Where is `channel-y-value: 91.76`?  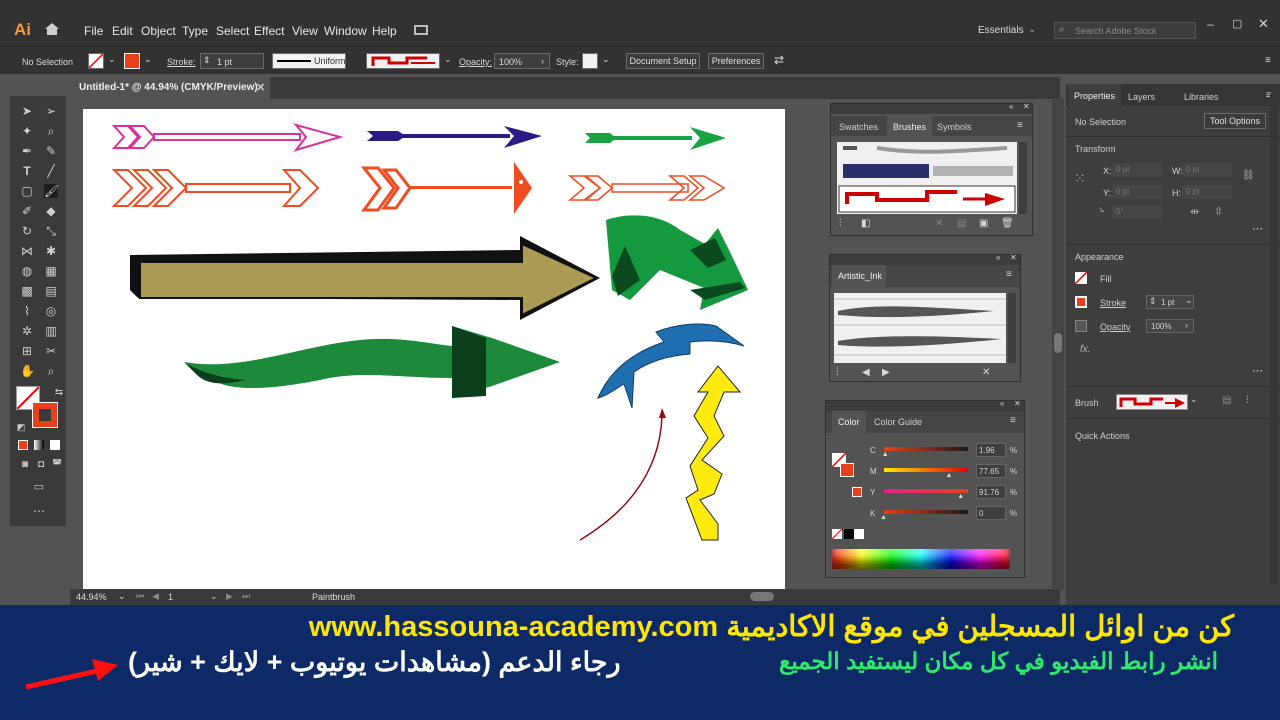
channel-y-value: 91.76 is located at coordinates (991, 492).